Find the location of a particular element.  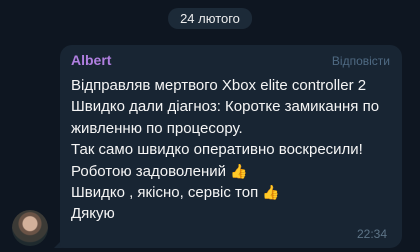

message-header: Albert Відповісти is located at coordinates (230, 61).